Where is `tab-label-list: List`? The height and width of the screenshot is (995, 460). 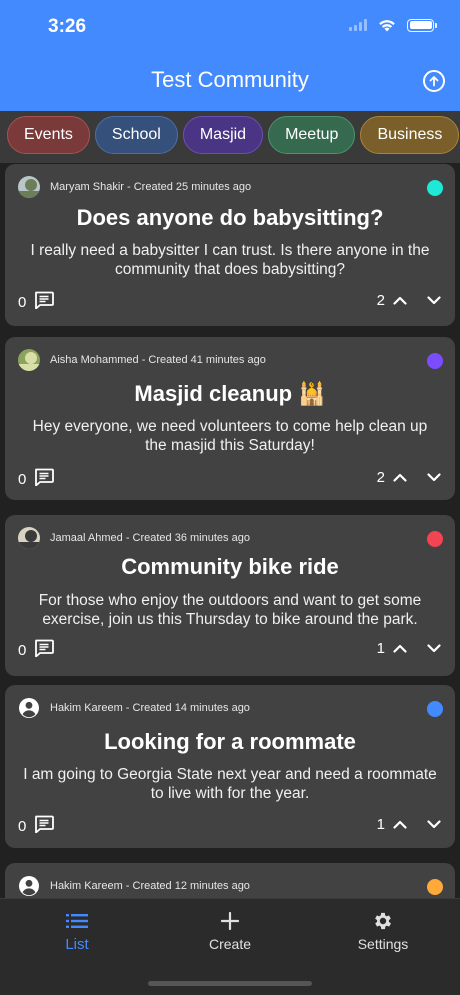 tab-label-list: List is located at coordinates (77, 944).